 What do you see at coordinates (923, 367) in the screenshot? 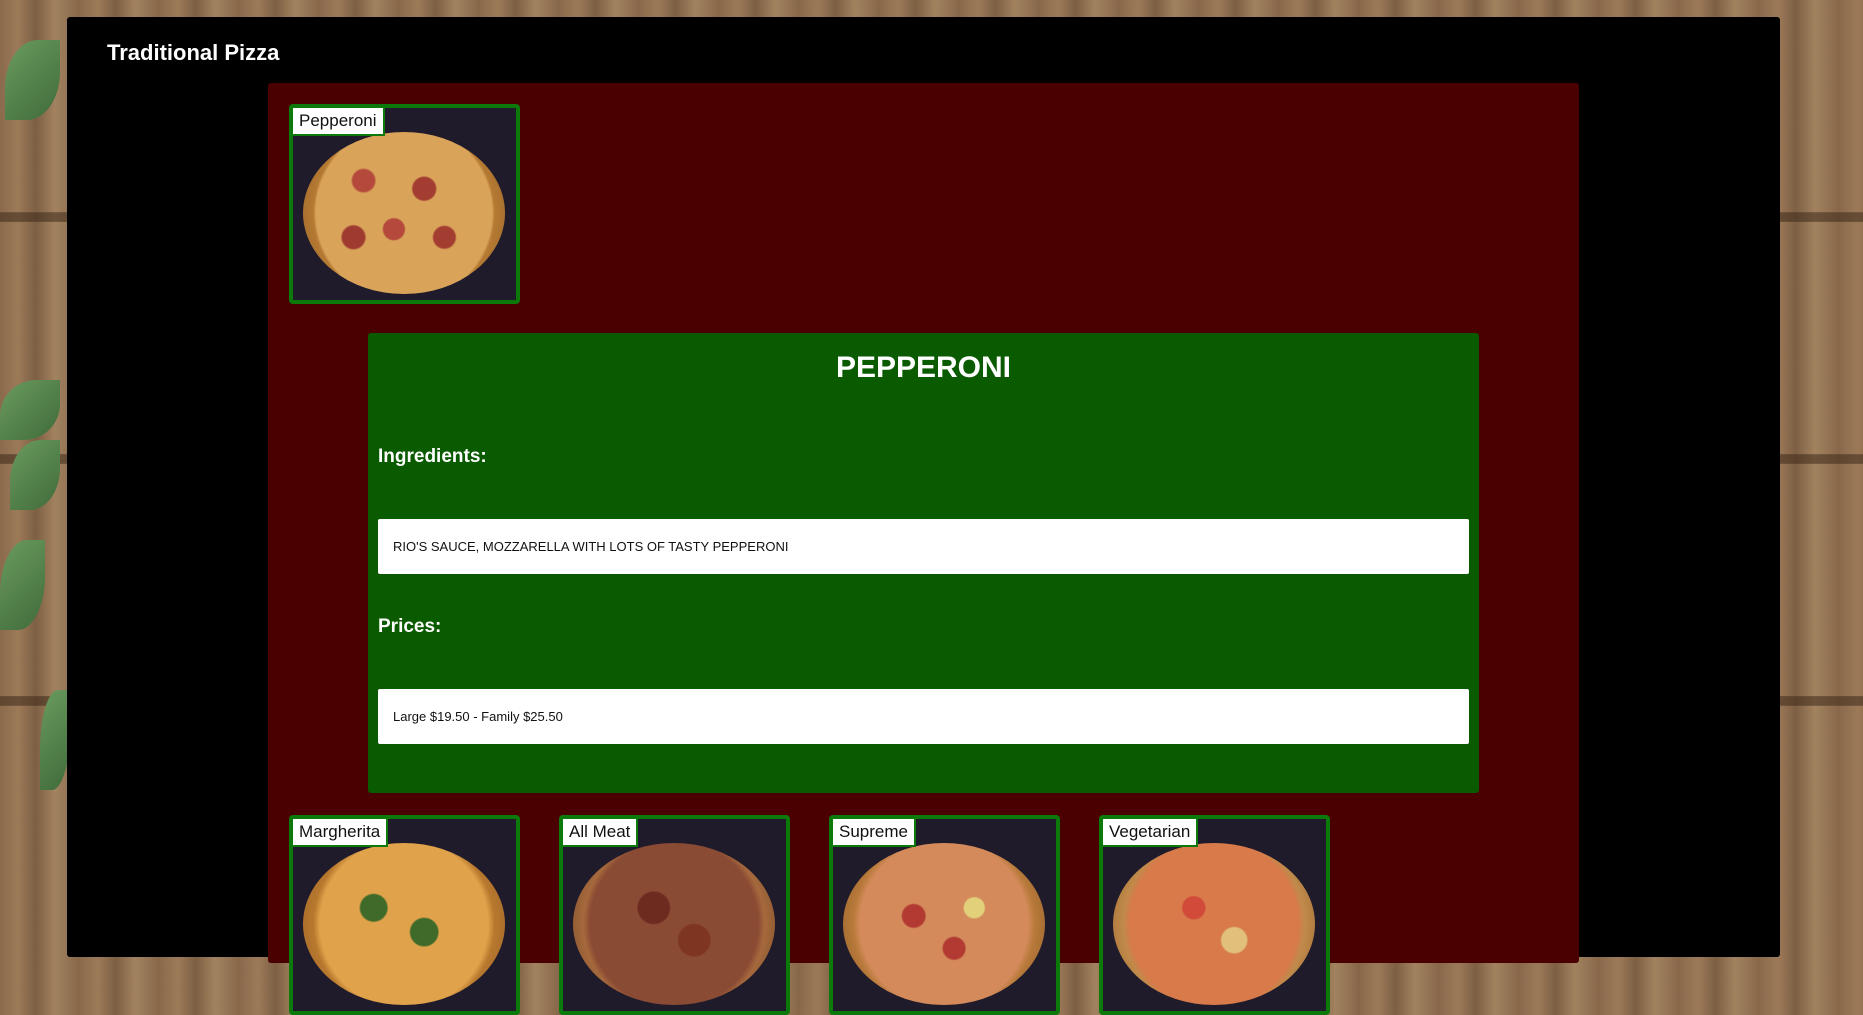
I see `pizza-detail-title: PEPPERONI` at bounding box center [923, 367].